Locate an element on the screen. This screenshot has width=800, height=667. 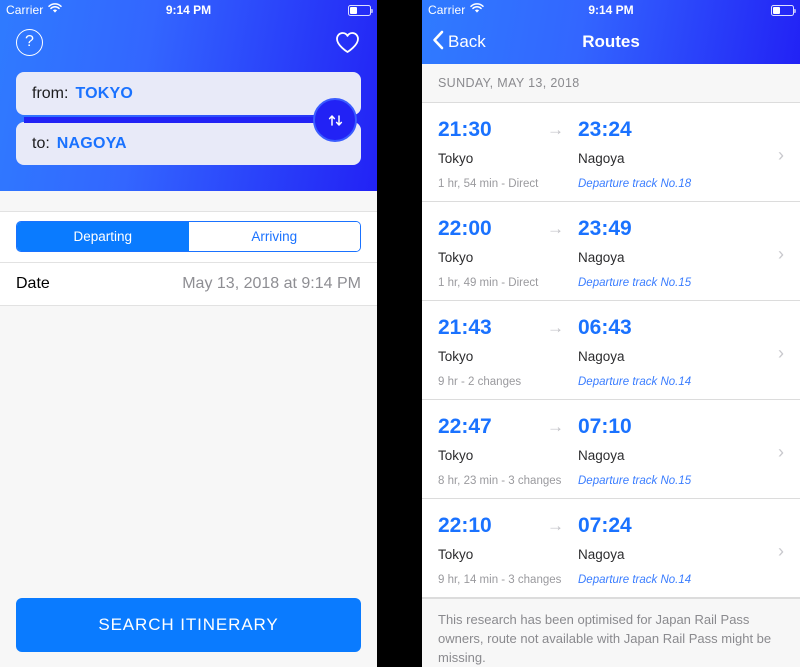
depart-time: 22:47 is located at coordinates (465, 426).